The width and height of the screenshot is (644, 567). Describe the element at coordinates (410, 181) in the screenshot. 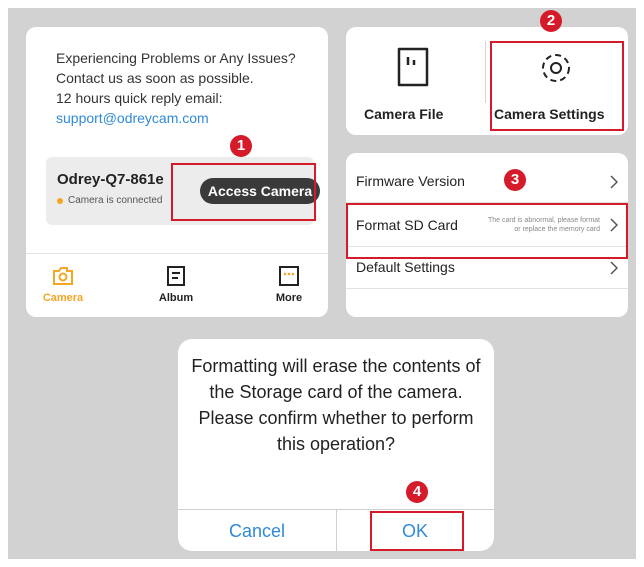

I see `menu-item-label: Firmware Version` at that location.